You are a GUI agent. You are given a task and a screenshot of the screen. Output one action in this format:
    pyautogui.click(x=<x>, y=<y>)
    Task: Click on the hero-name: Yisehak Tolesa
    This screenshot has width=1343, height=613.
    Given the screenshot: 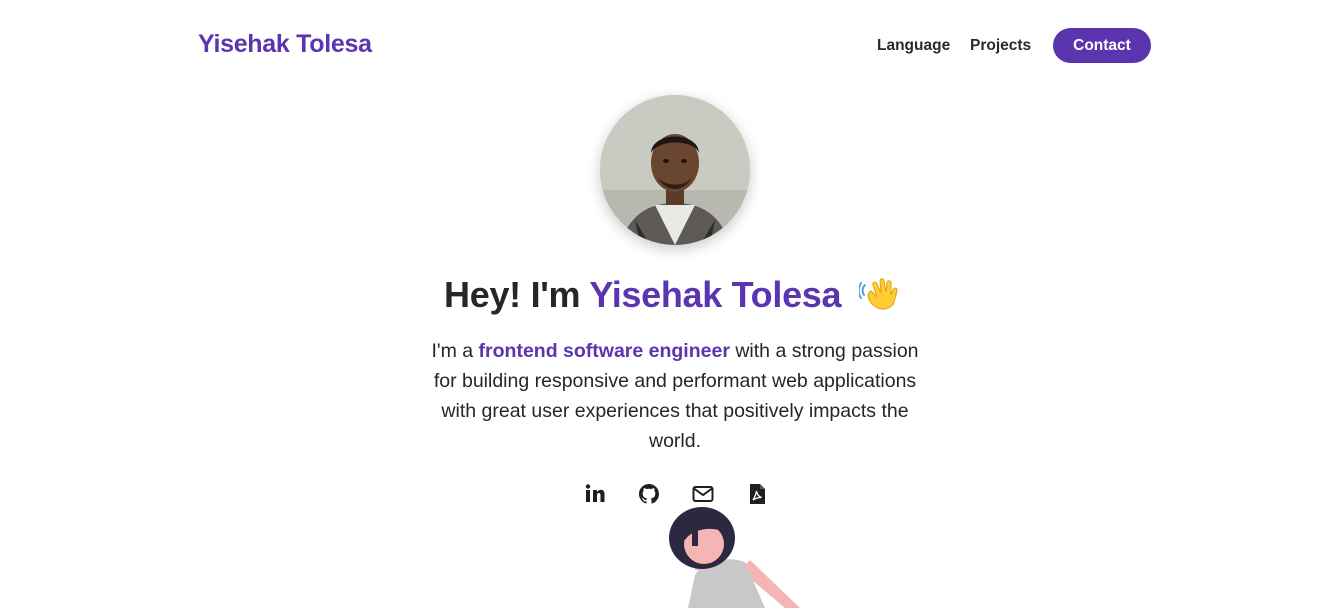 What is the action you would take?
    pyautogui.click(x=715, y=294)
    